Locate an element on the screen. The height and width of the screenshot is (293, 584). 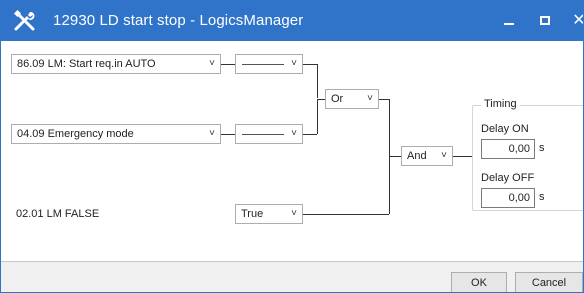
title-bar: 12930 LD start stop - LogicsManager ✕ is located at coordinates (292, 21).